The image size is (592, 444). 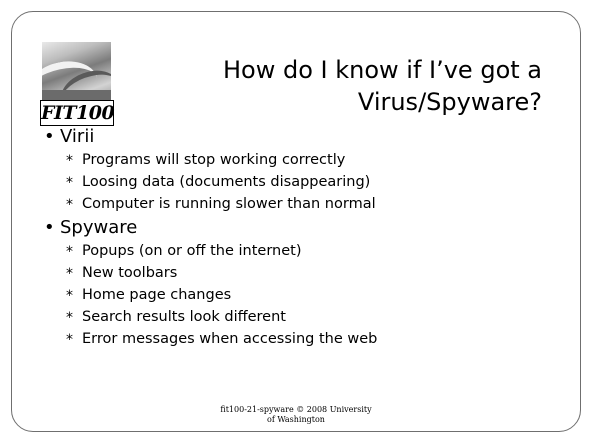 I want to click on sub-bullet: Computer is running slower than normal, so click(x=302, y=204).